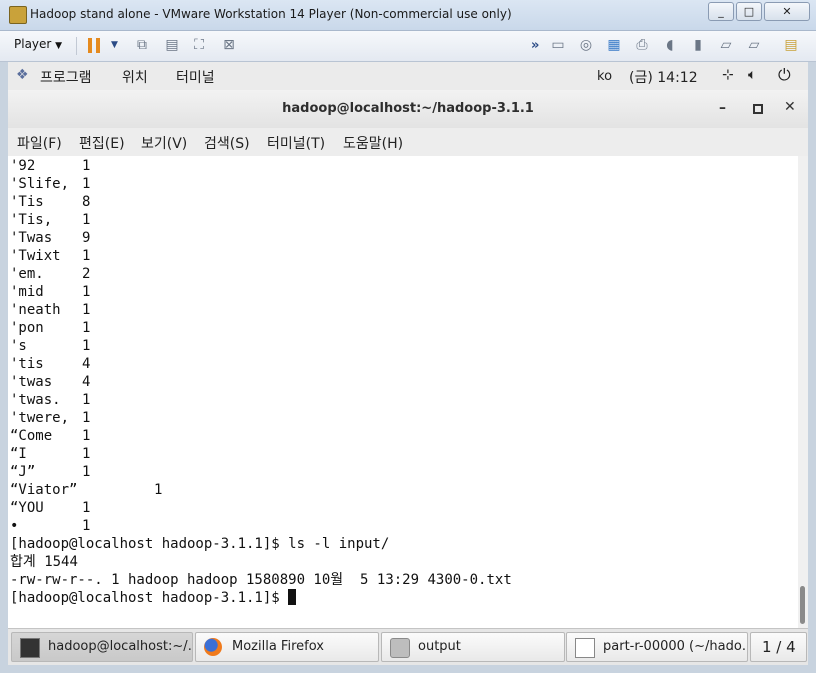 The image size is (816, 673). I want to click on word-8: 'neath, so click(35, 310).